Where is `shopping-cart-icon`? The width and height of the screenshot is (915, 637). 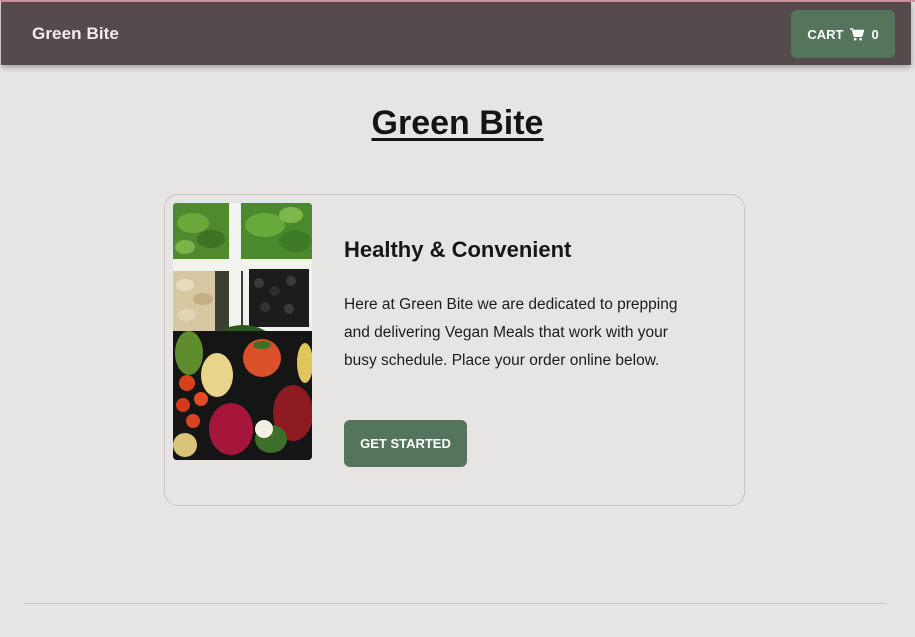
shopping-cart-icon is located at coordinates (857, 34).